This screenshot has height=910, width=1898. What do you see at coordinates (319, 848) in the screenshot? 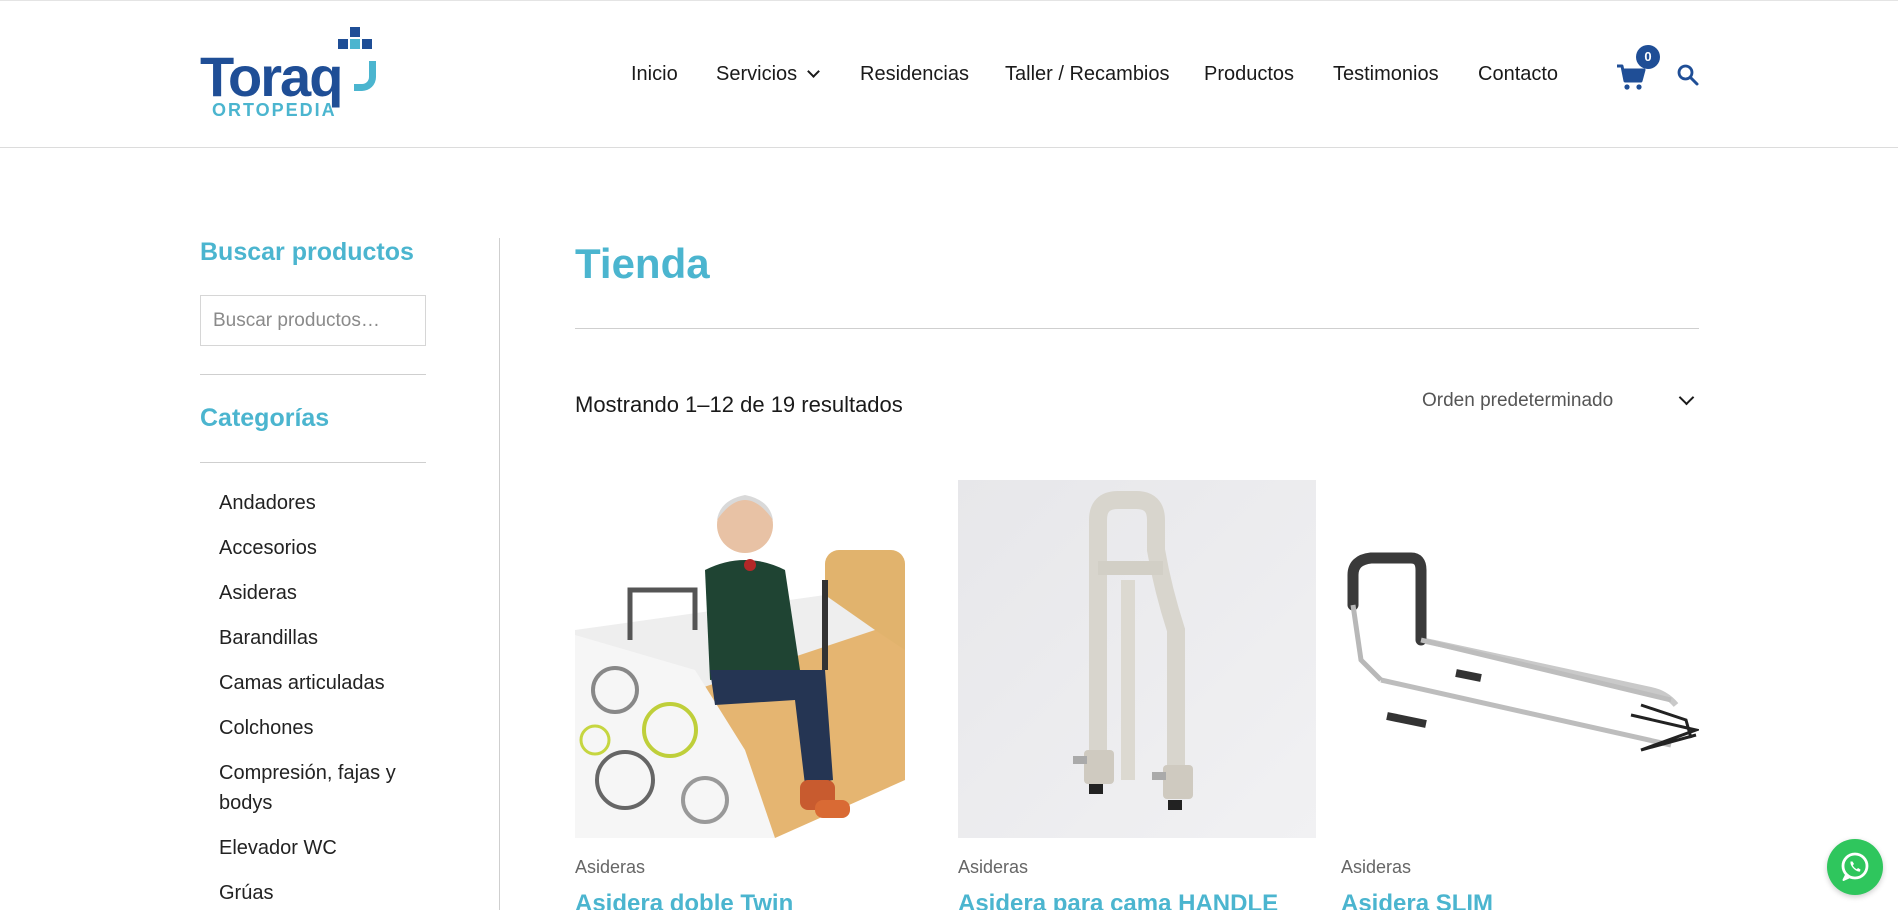
I see `category-elevador-wc: Elevador WC` at bounding box center [319, 848].